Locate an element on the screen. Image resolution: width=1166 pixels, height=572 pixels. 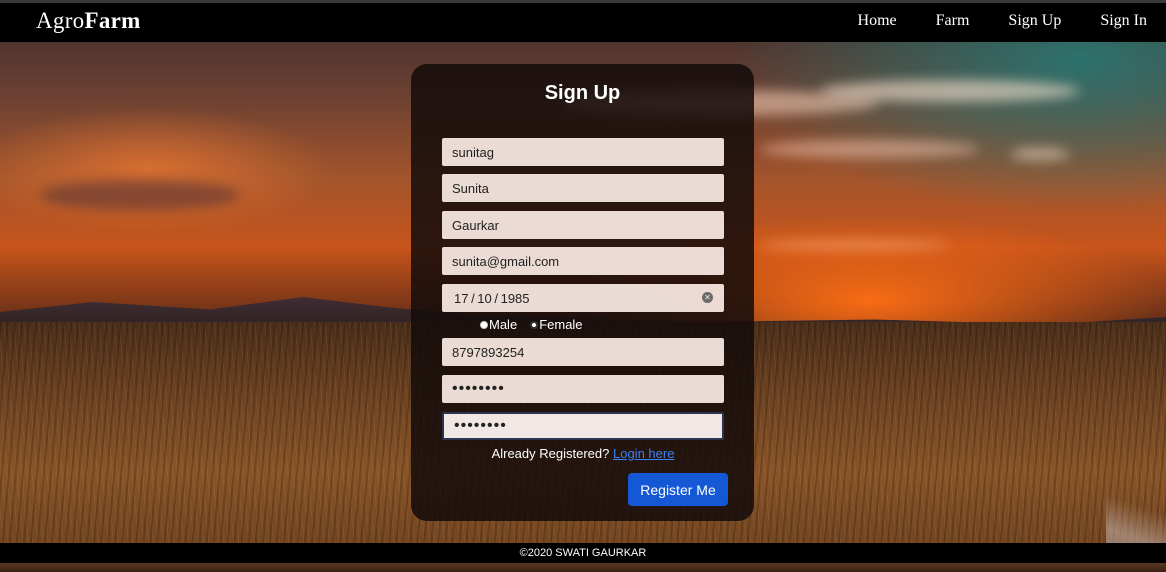
password-field is located at coordinates (583, 389).